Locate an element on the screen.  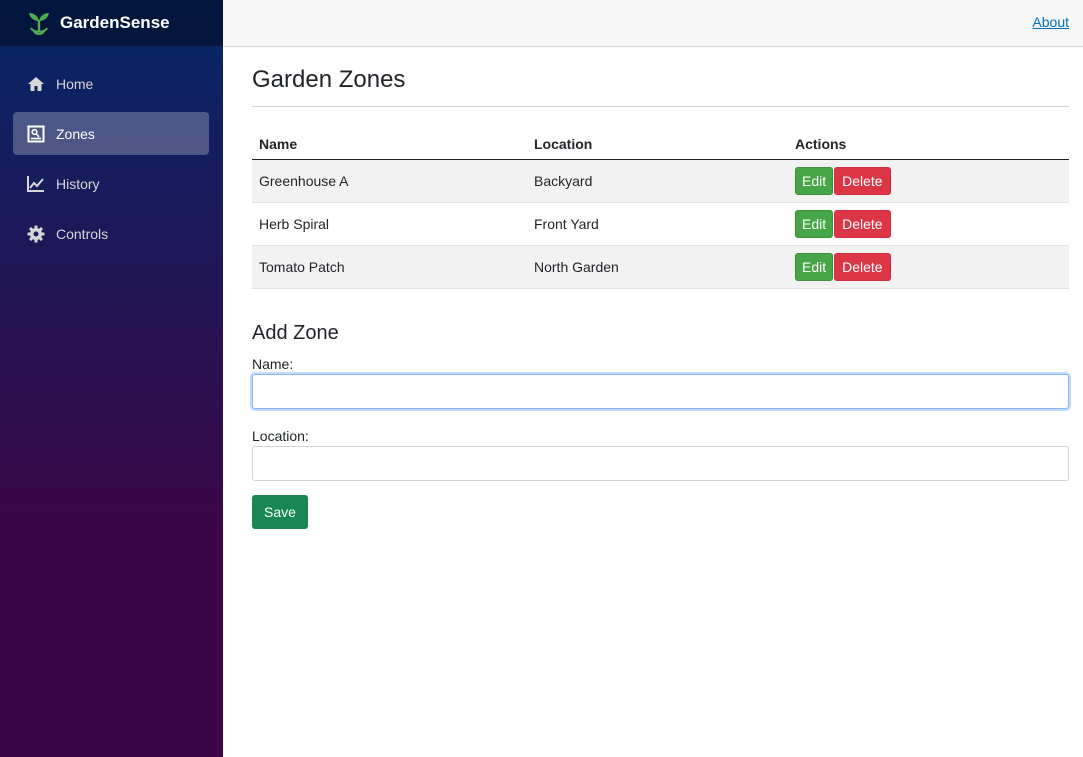
zone-name-cell: Tomato Patch is located at coordinates (389, 267).